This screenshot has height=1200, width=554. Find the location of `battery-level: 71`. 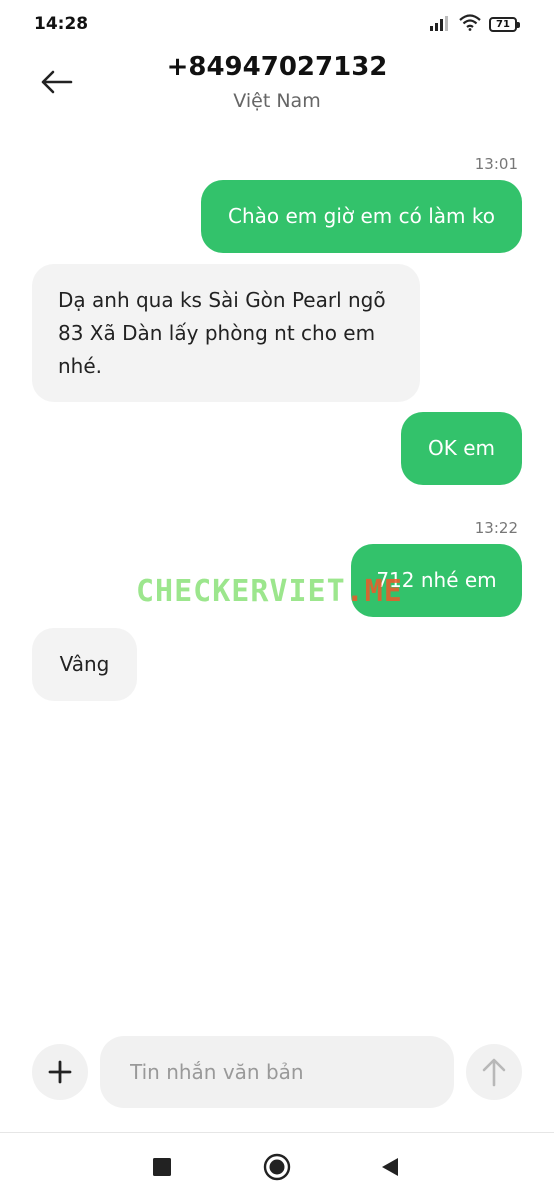

battery-level: 71 is located at coordinates (503, 24).